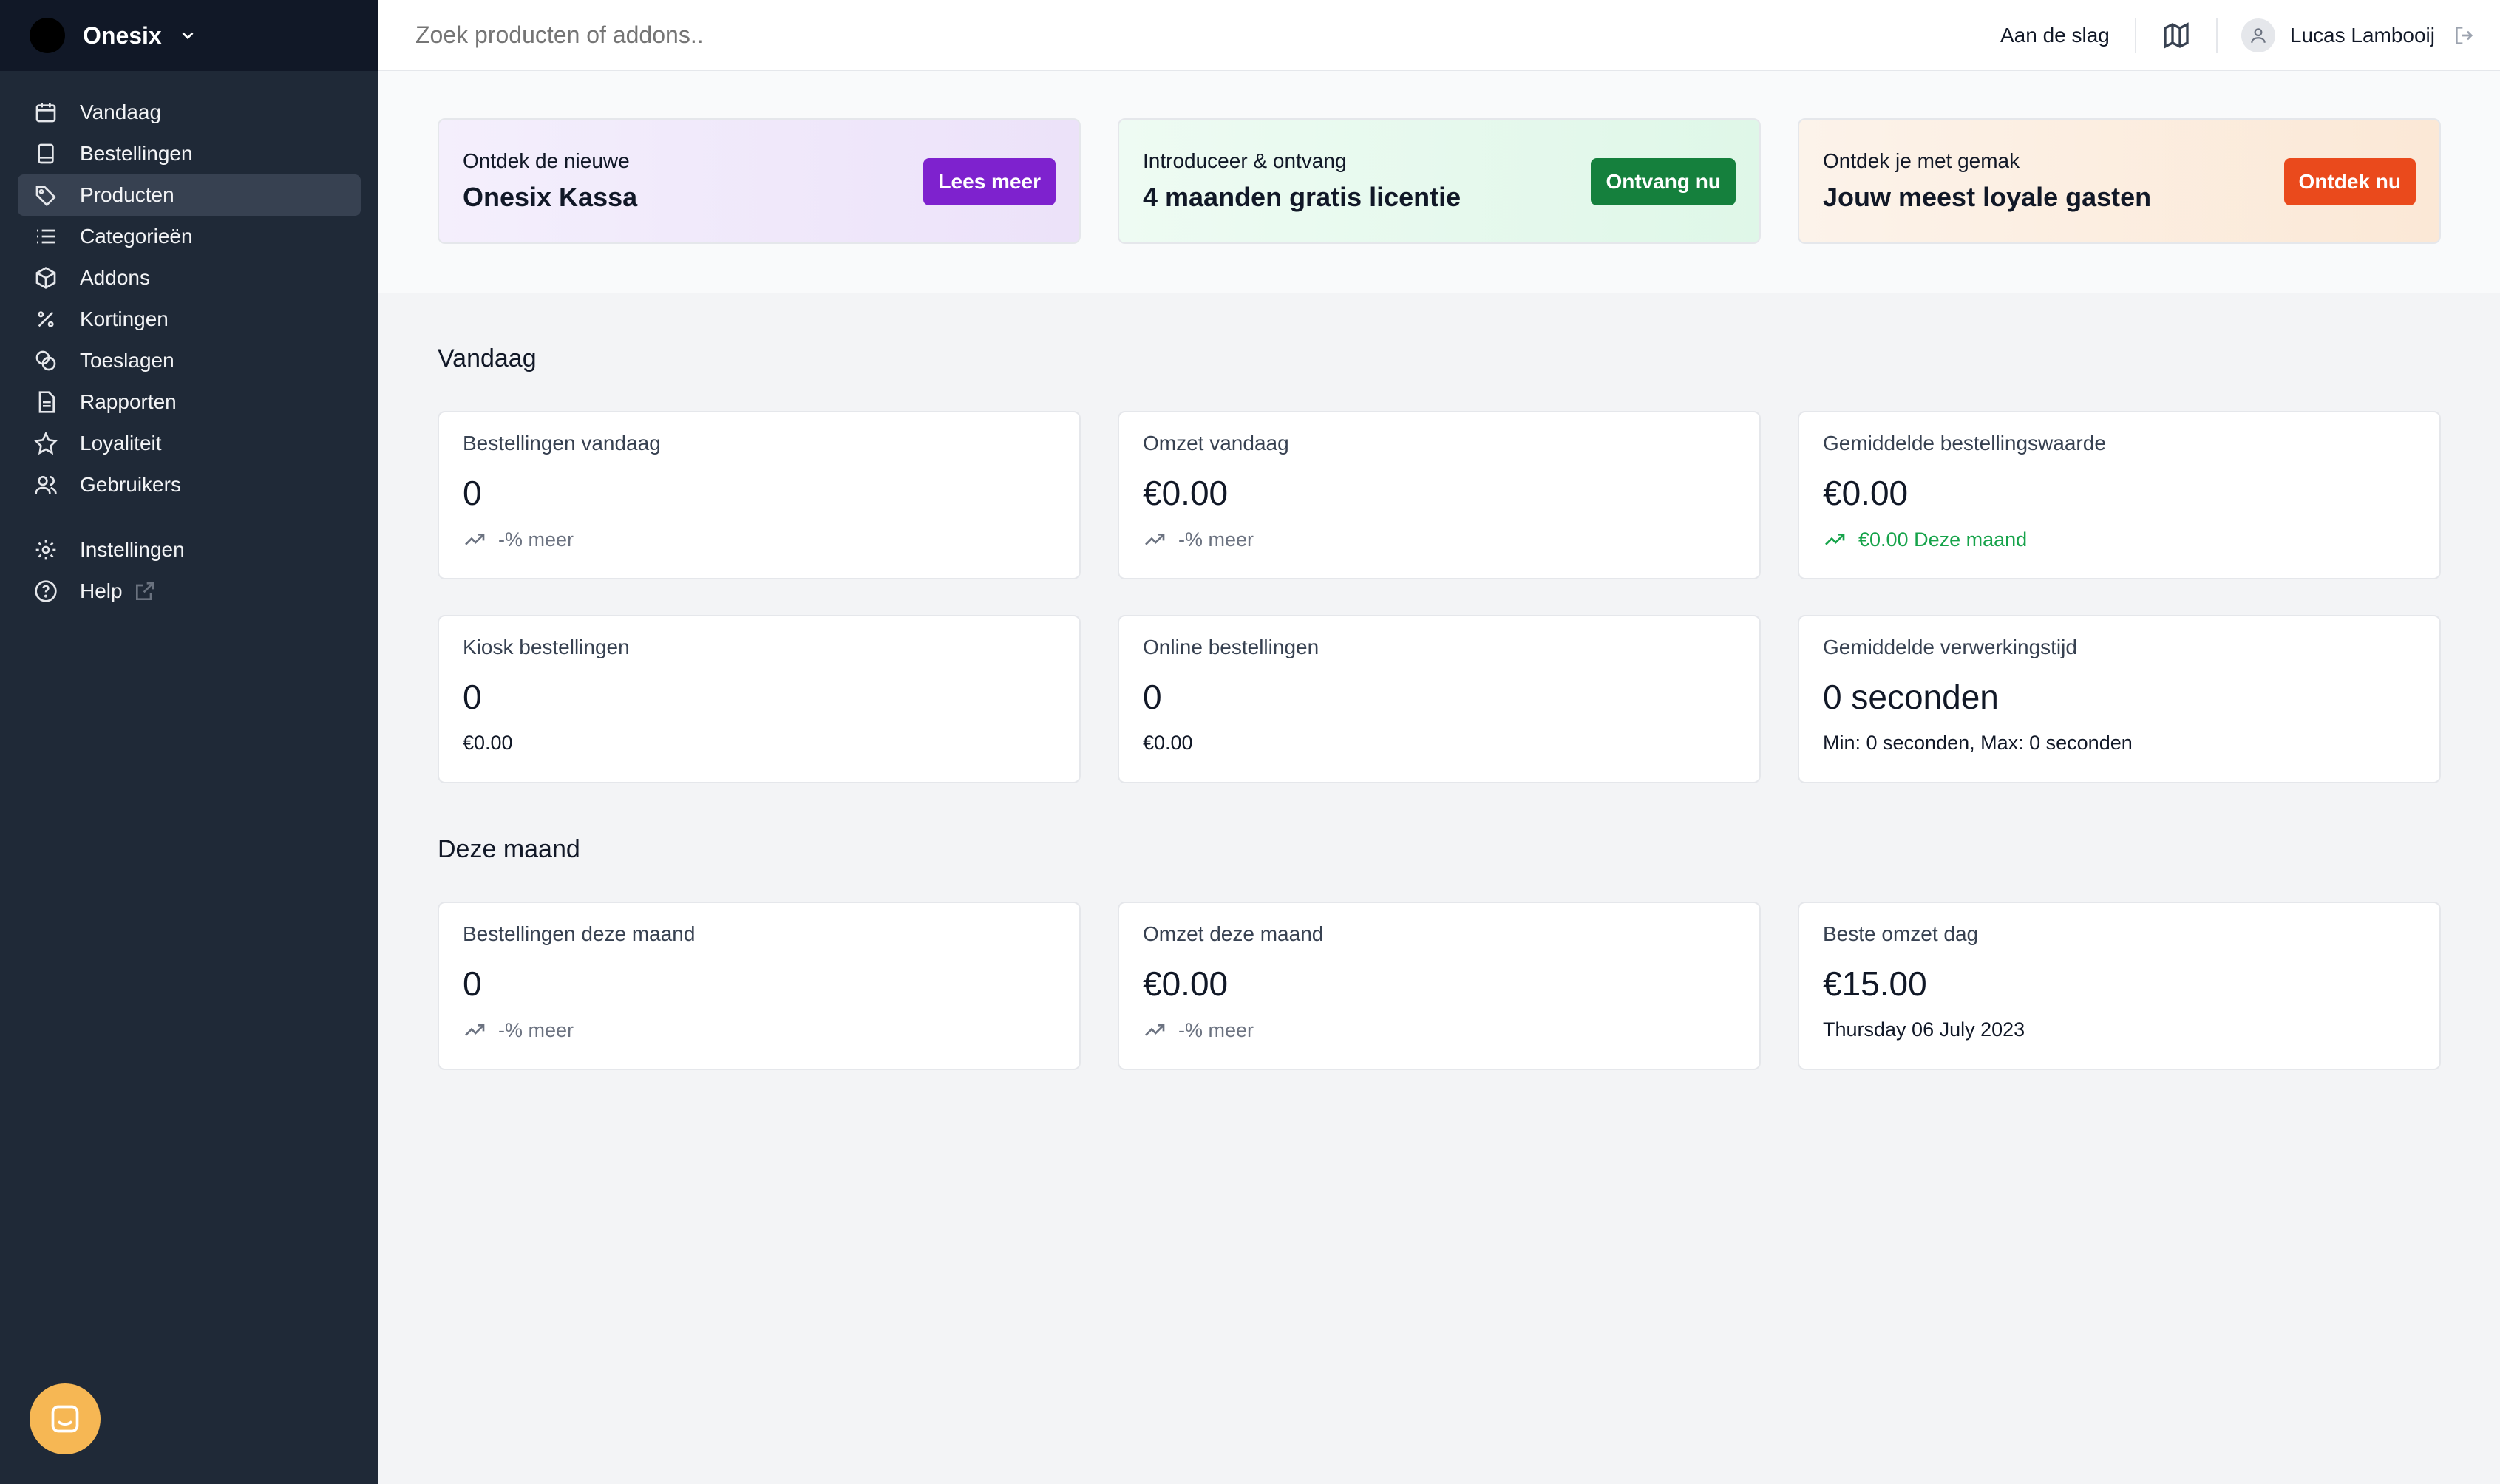  I want to click on stat-value: €15.00, so click(1875, 984).